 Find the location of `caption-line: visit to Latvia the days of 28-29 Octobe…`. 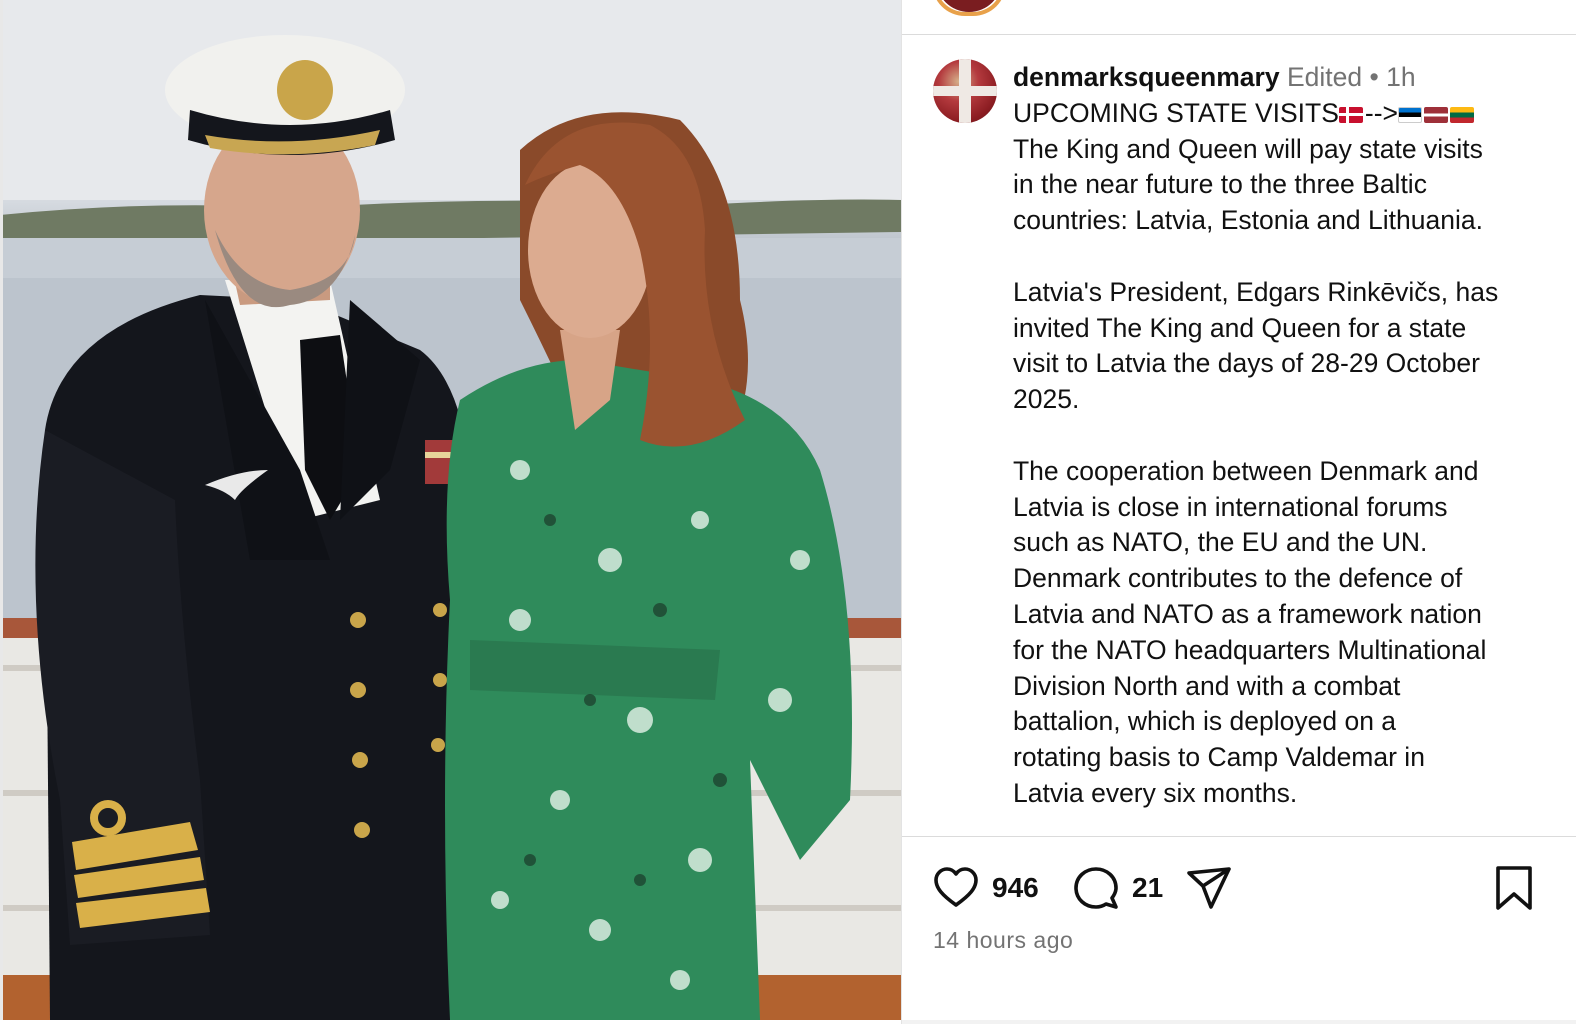

caption-line: visit to Latvia the days of 28-29 Octobe… is located at coordinates (1246, 363).